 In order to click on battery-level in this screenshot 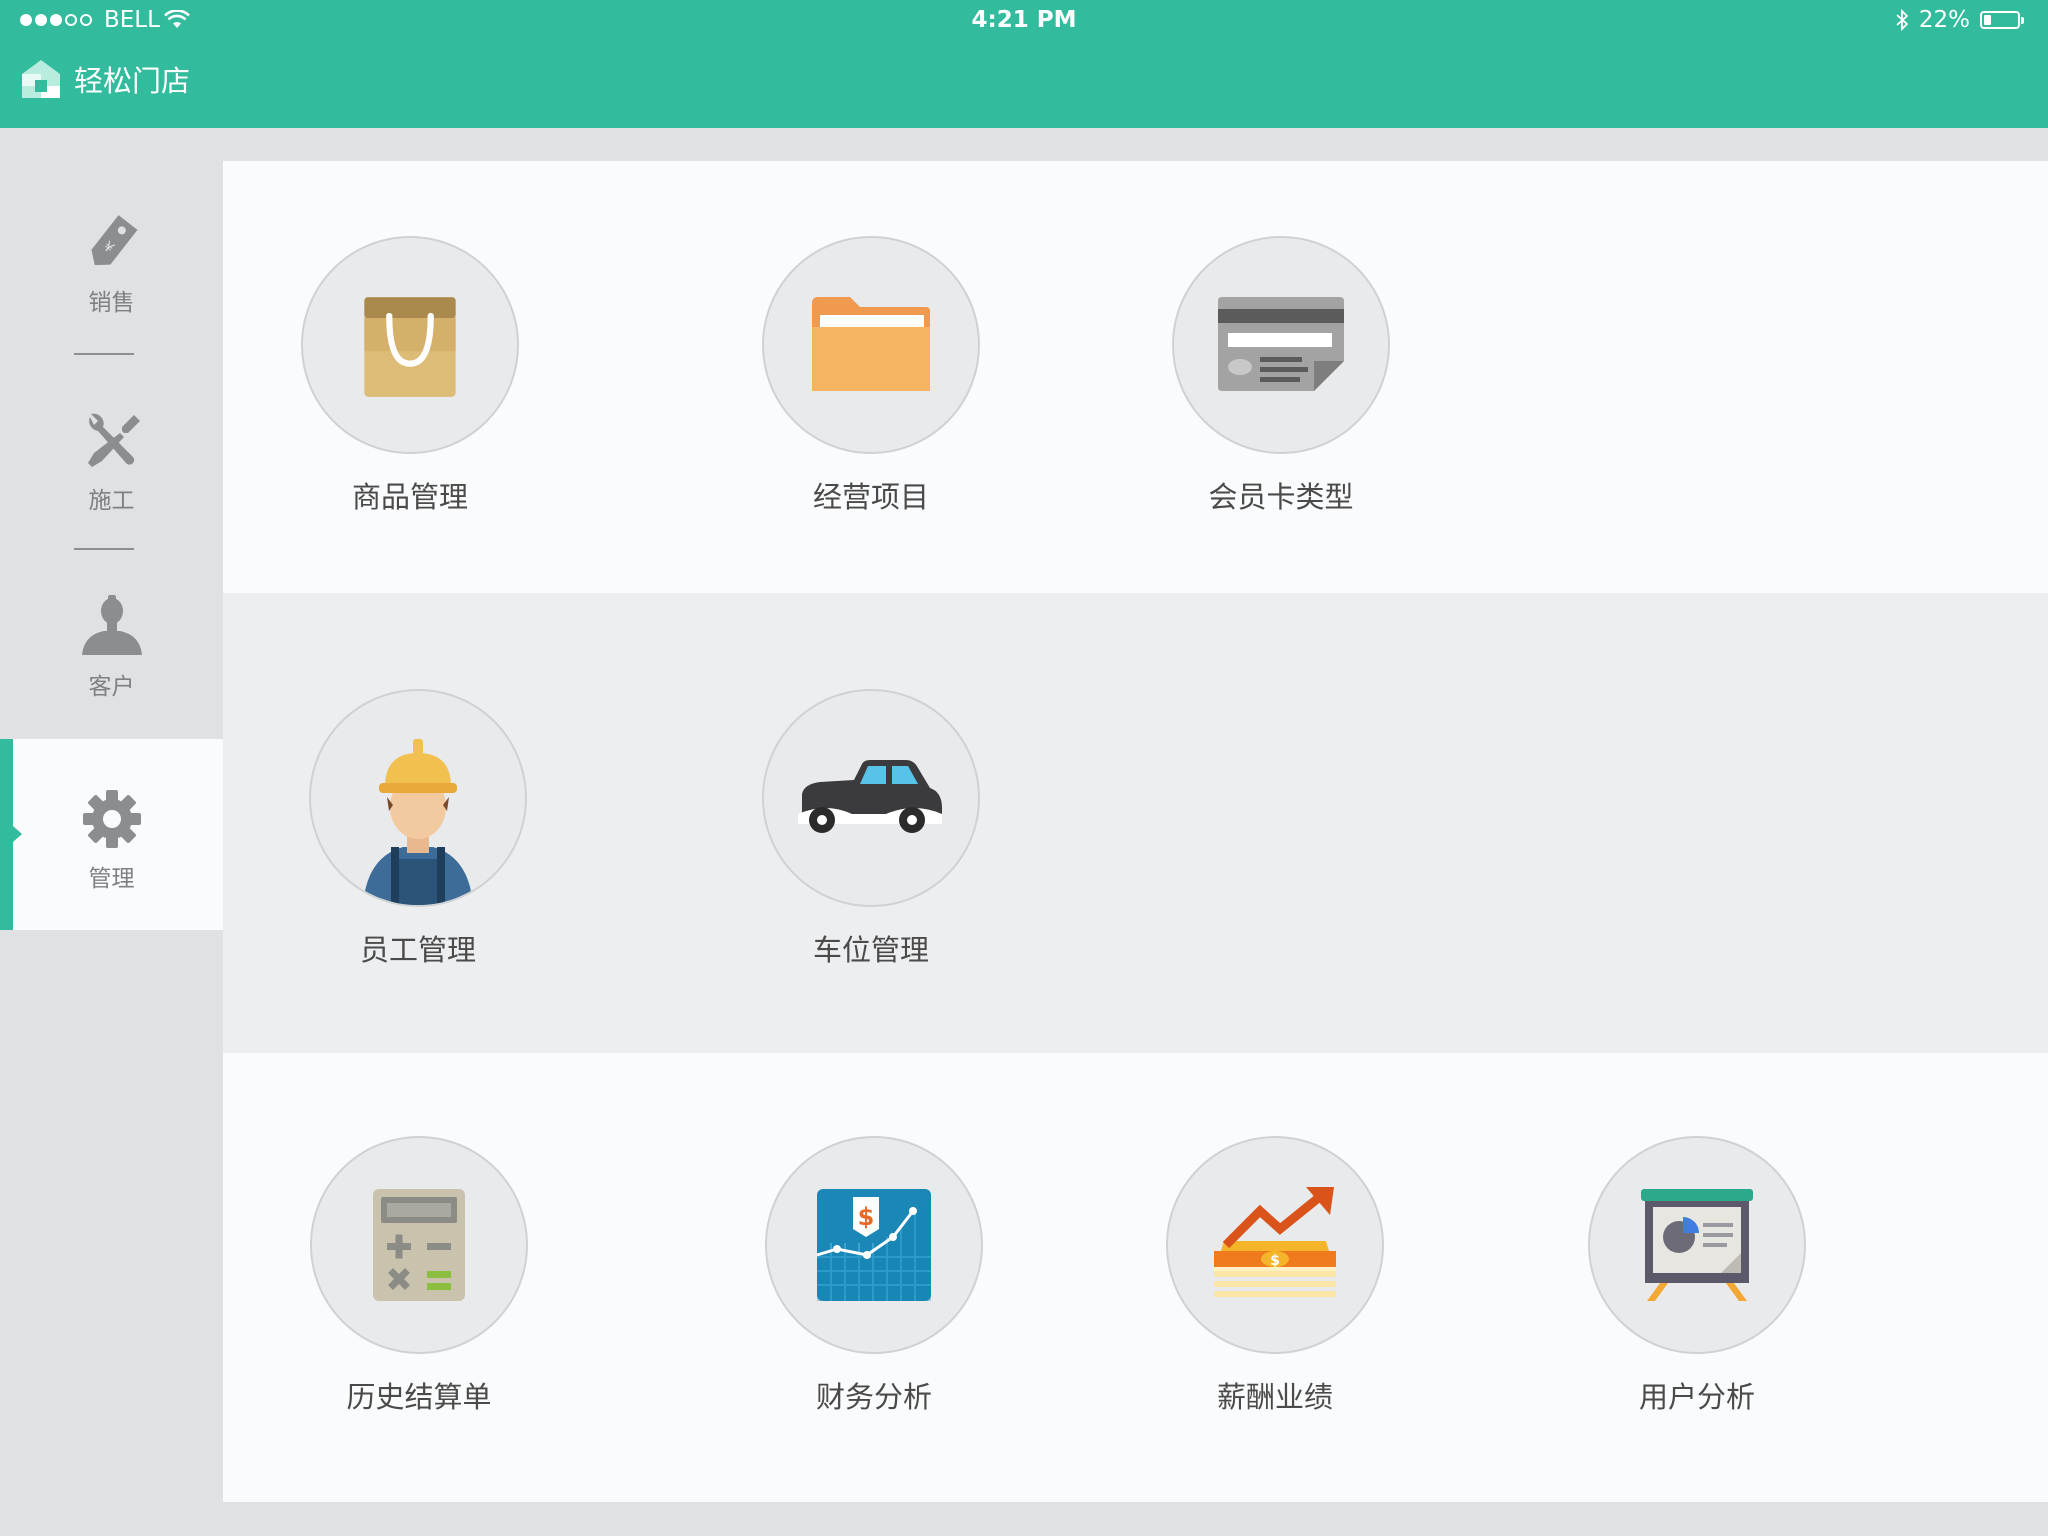, I will do `click(1987, 20)`.